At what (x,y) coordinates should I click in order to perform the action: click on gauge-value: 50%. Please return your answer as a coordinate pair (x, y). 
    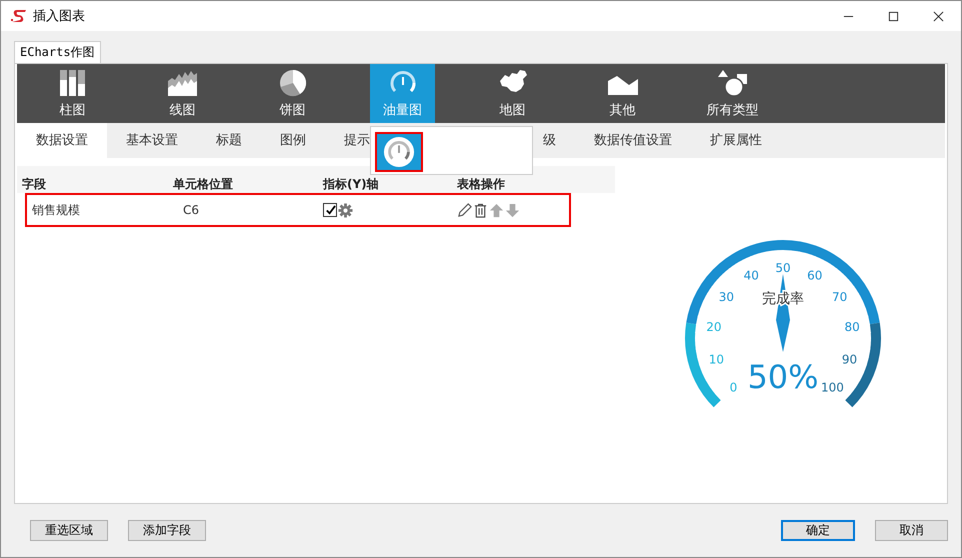
    Looking at the image, I should click on (783, 377).